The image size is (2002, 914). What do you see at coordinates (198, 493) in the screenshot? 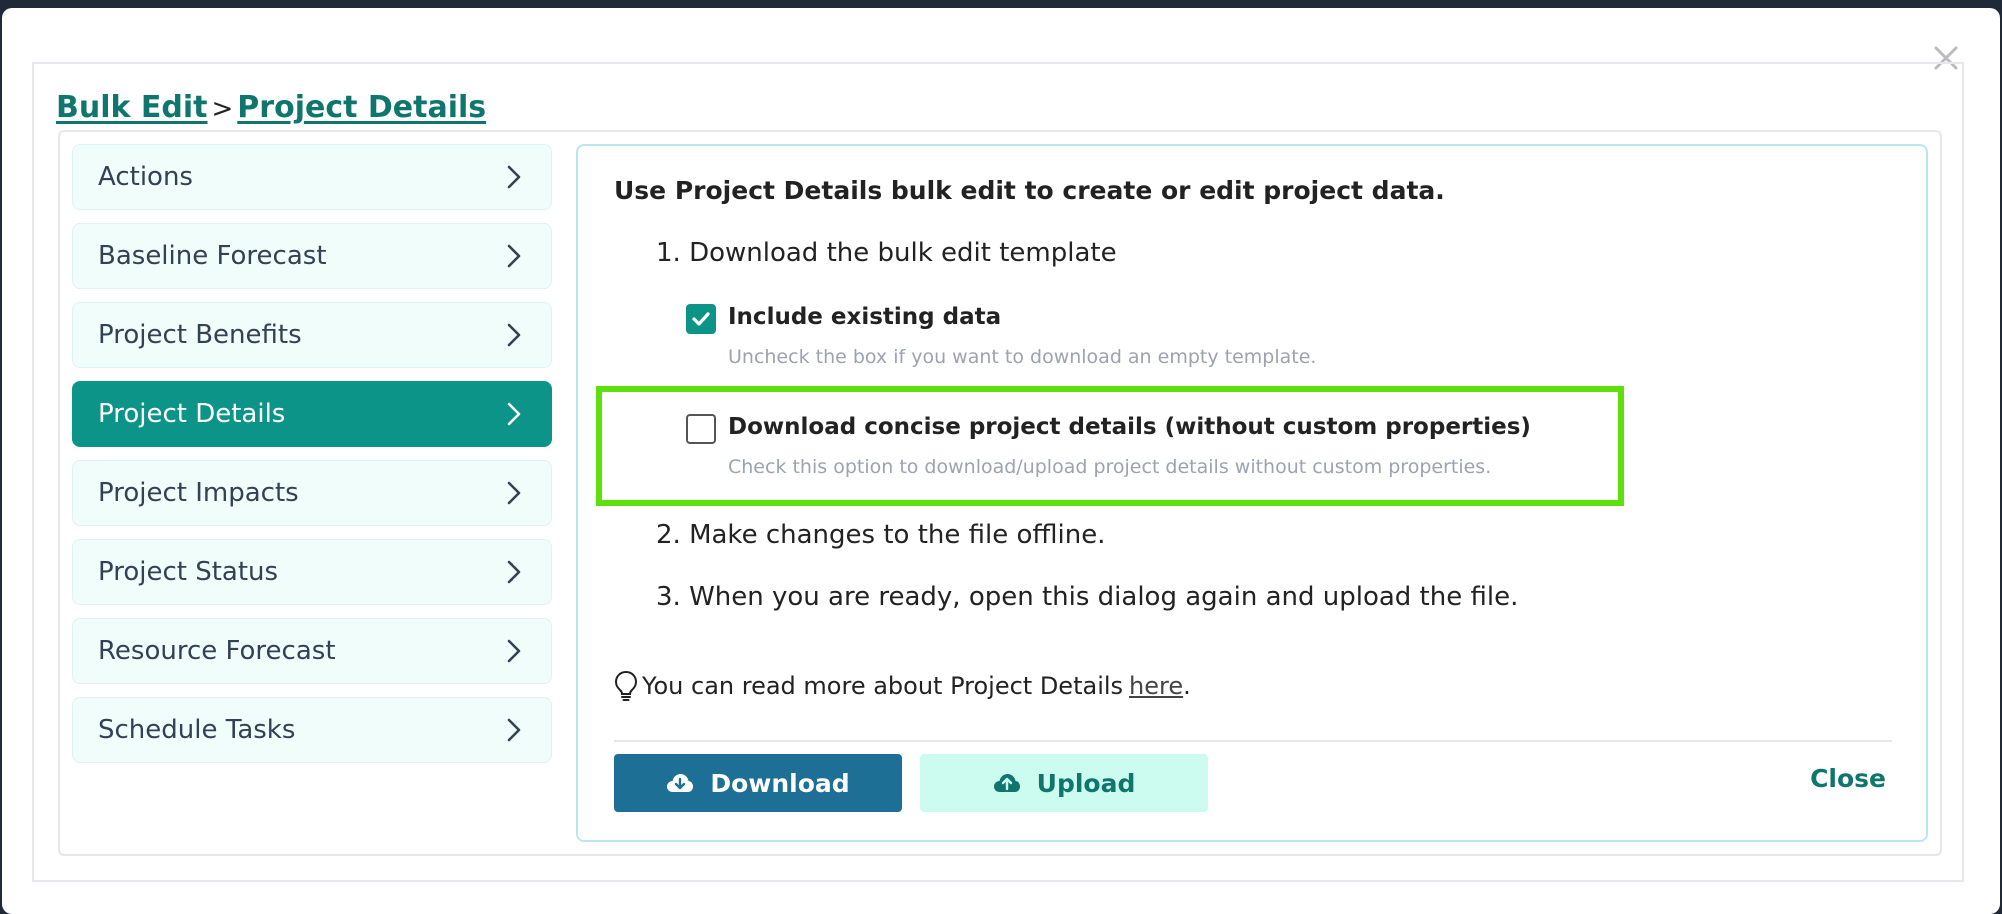
I see `sidebar-item-label: Project Impacts` at bounding box center [198, 493].